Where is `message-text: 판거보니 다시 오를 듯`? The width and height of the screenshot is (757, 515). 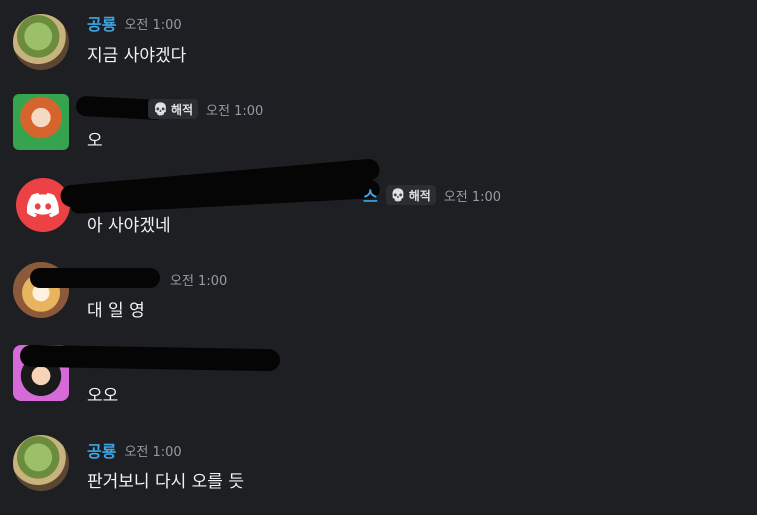 message-text: 판거보니 다시 오를 듯 is located at coordinates (165, 482).